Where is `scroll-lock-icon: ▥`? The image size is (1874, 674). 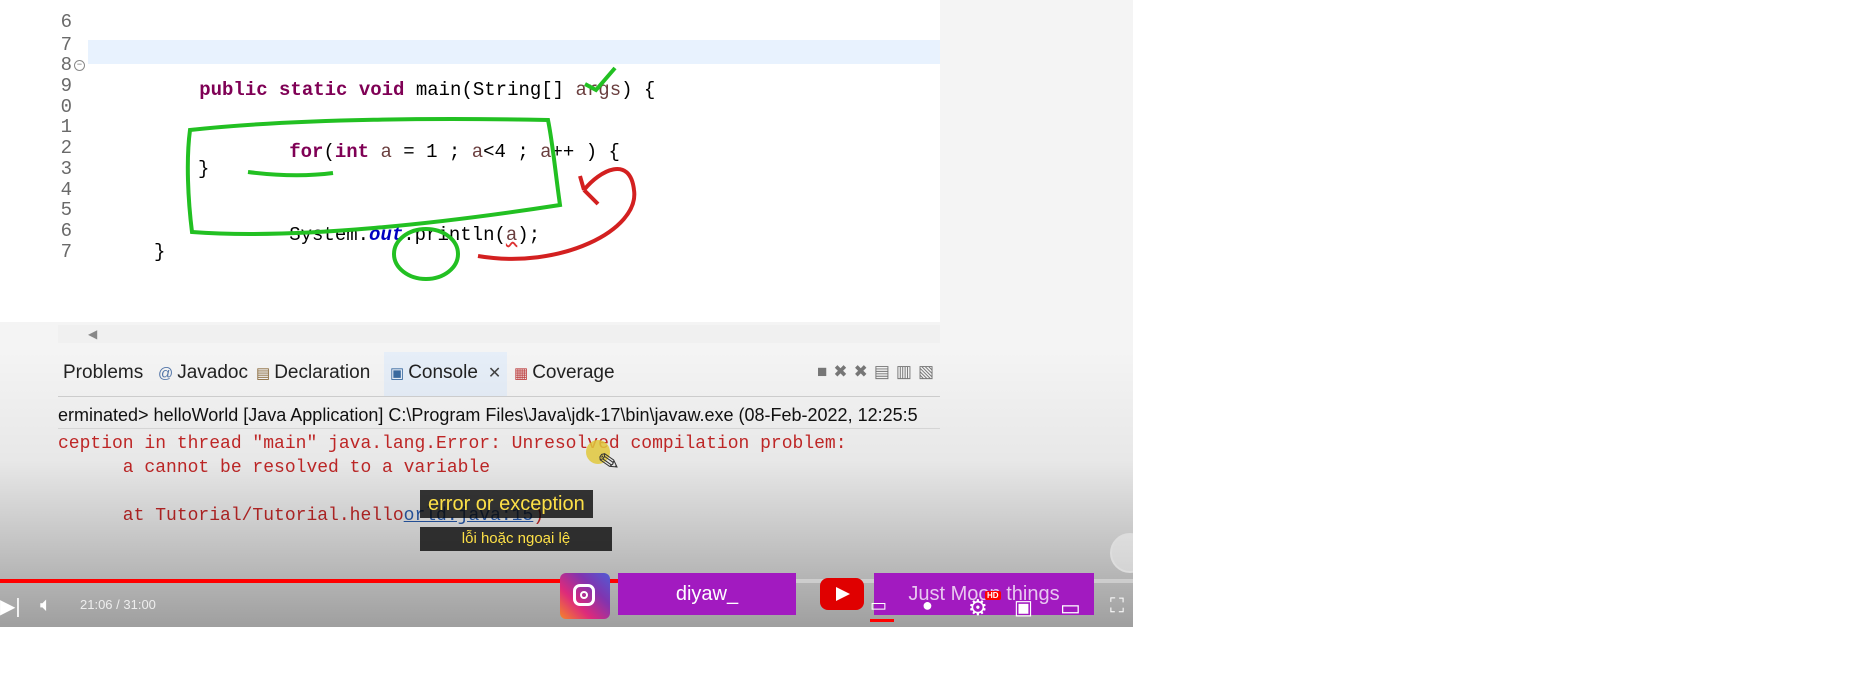
scroll-lock-icon: ▥ is located at coordinates (907, 371).